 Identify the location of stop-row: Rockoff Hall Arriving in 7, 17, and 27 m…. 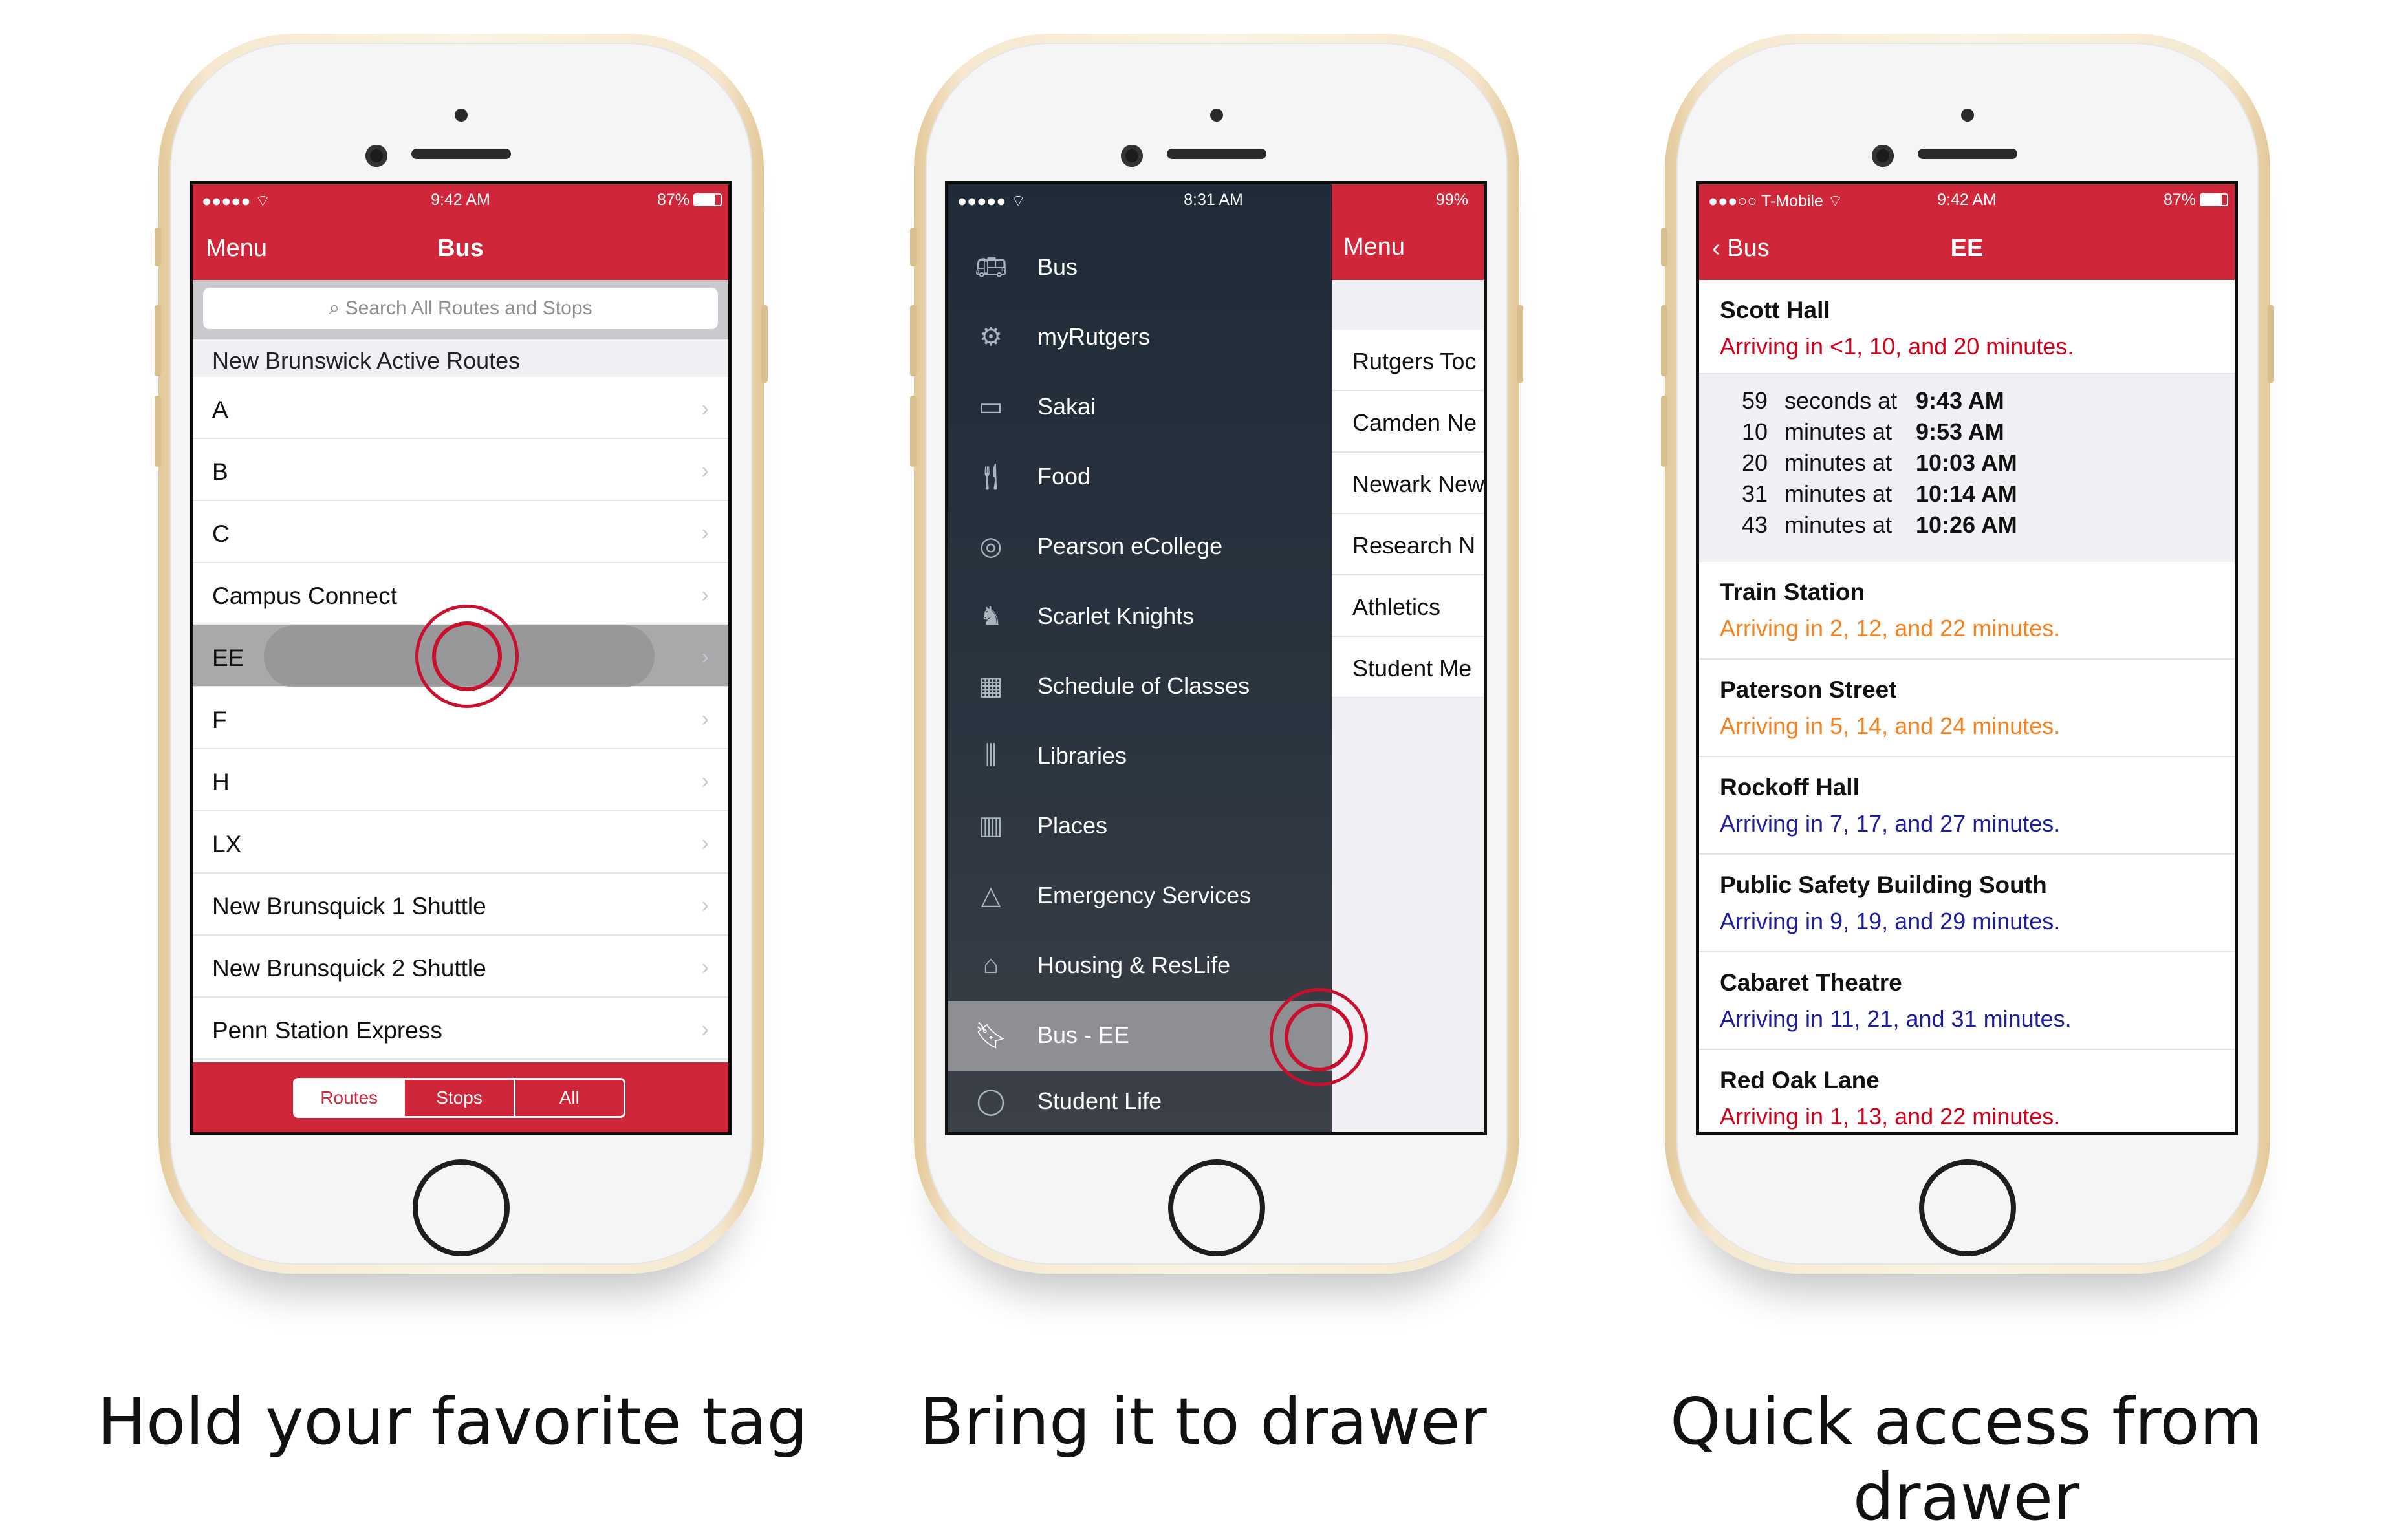
(1967, 806).